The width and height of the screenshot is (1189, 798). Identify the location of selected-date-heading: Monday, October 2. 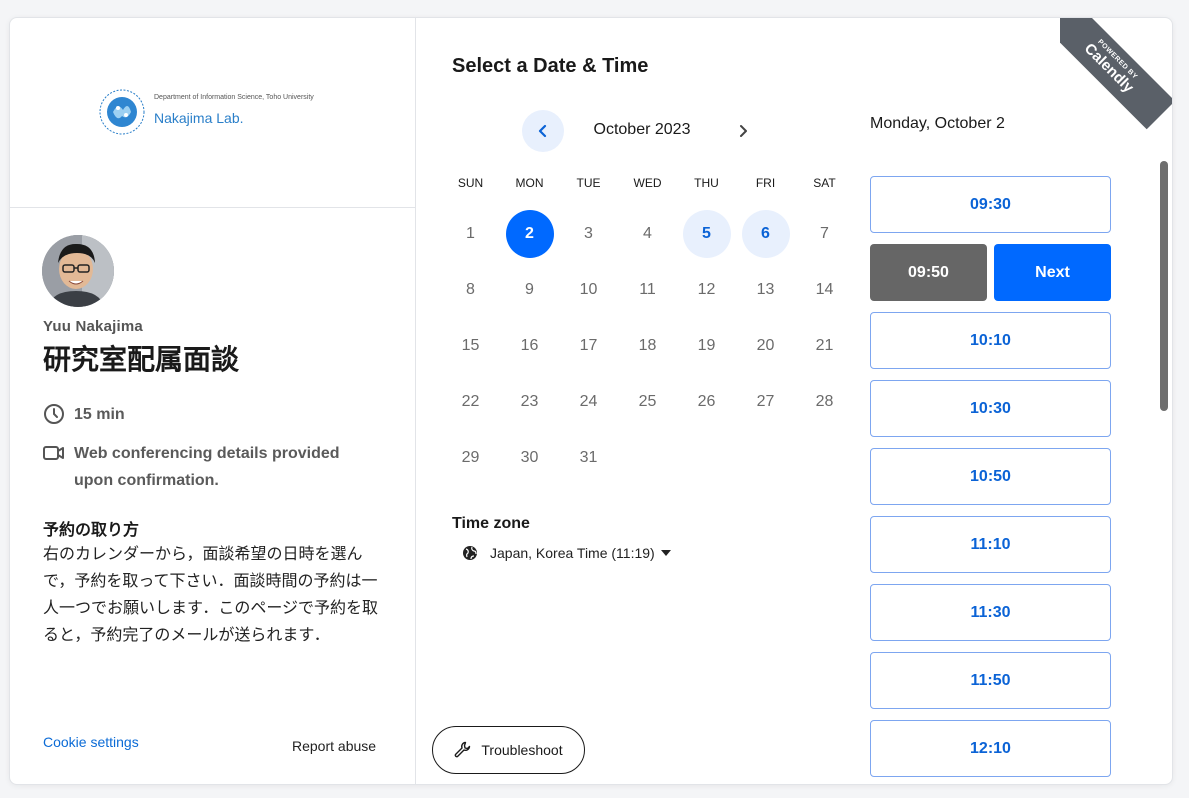
(937, 123).